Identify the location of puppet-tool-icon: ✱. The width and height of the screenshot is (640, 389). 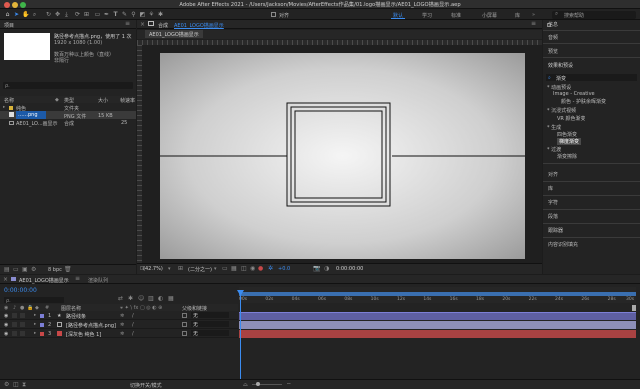
(160, 14).